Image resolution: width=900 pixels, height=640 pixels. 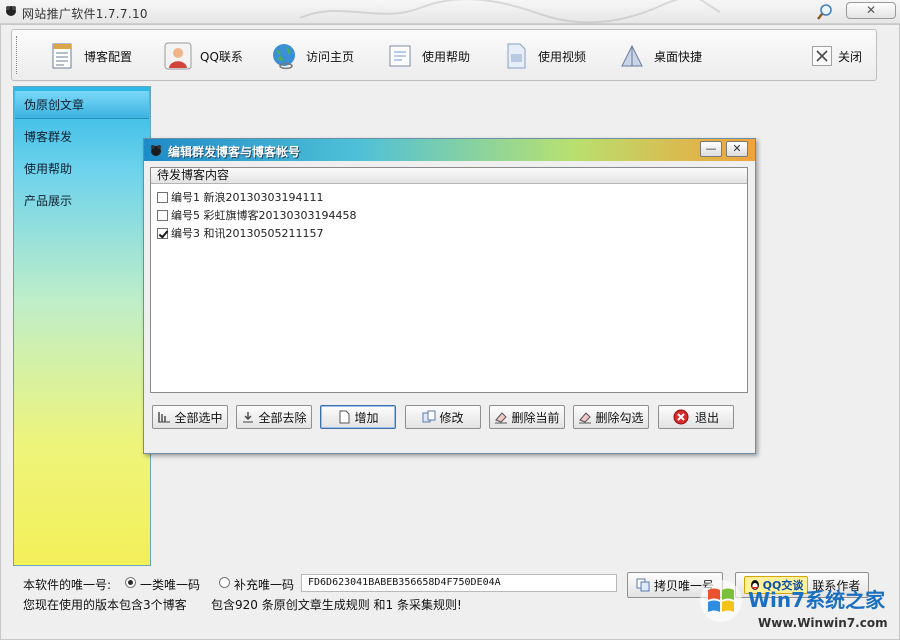 What do you see at coordinates (105, 605) in the screenshot?
I see `version-info: 您现在使用的版本包含3个博客` at bounding box center [105, 605].